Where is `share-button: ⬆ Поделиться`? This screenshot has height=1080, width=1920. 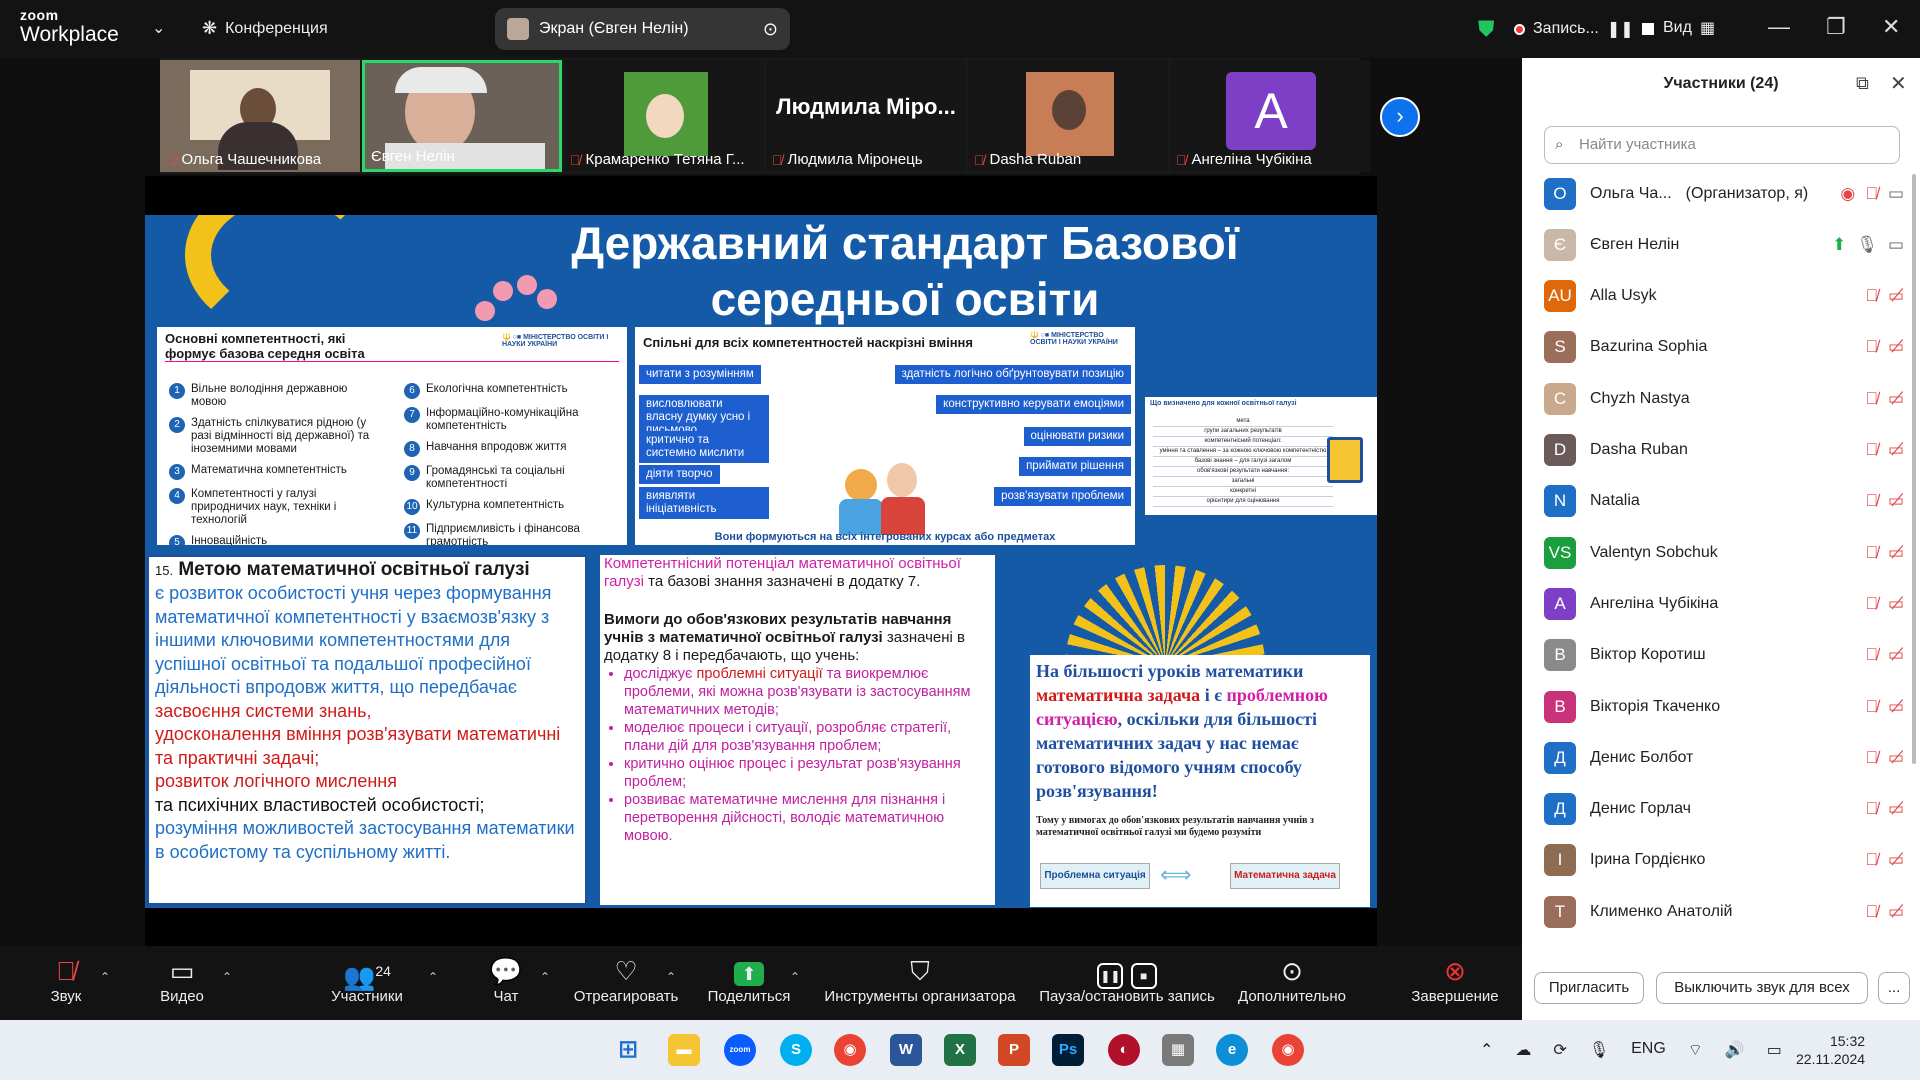
share-button: ⬆ Поделиться is located at coordinates (749, 979).